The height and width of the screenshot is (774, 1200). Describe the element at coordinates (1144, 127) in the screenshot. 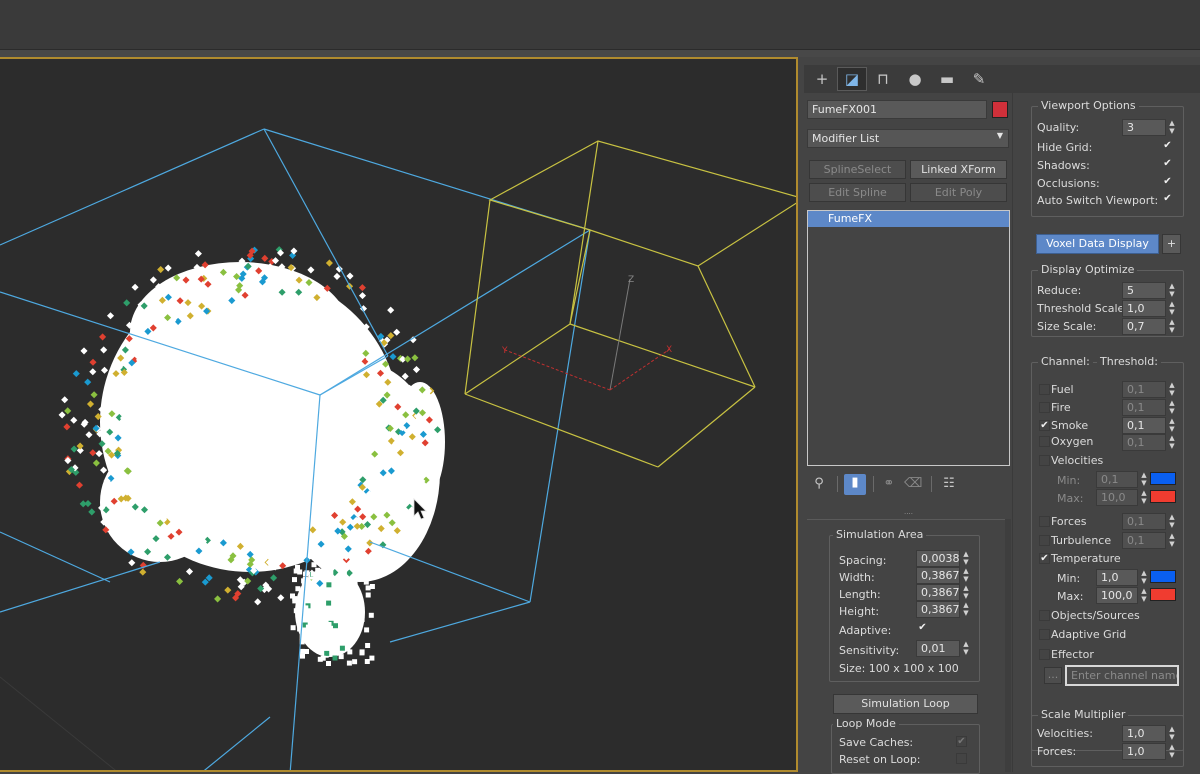

I see `quality-input: 3` at that location.